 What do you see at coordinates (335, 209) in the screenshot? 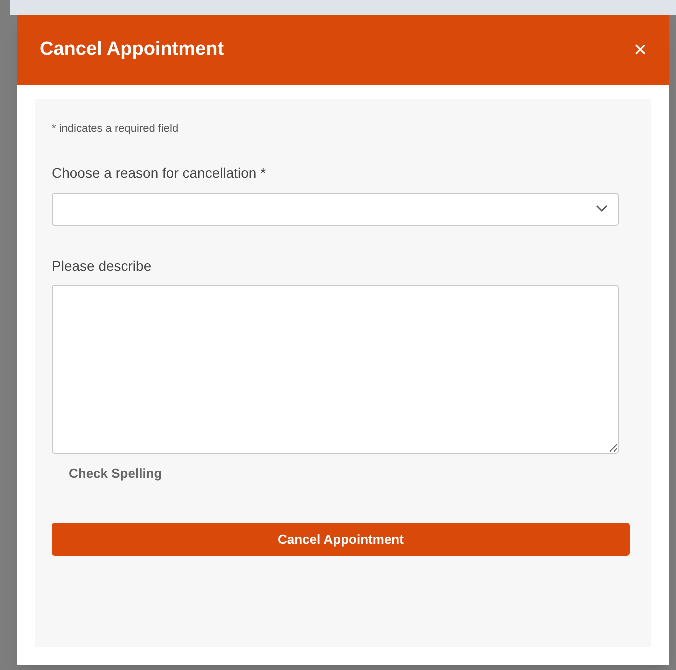
I see `reason-select` at bounding box center [335, 209].